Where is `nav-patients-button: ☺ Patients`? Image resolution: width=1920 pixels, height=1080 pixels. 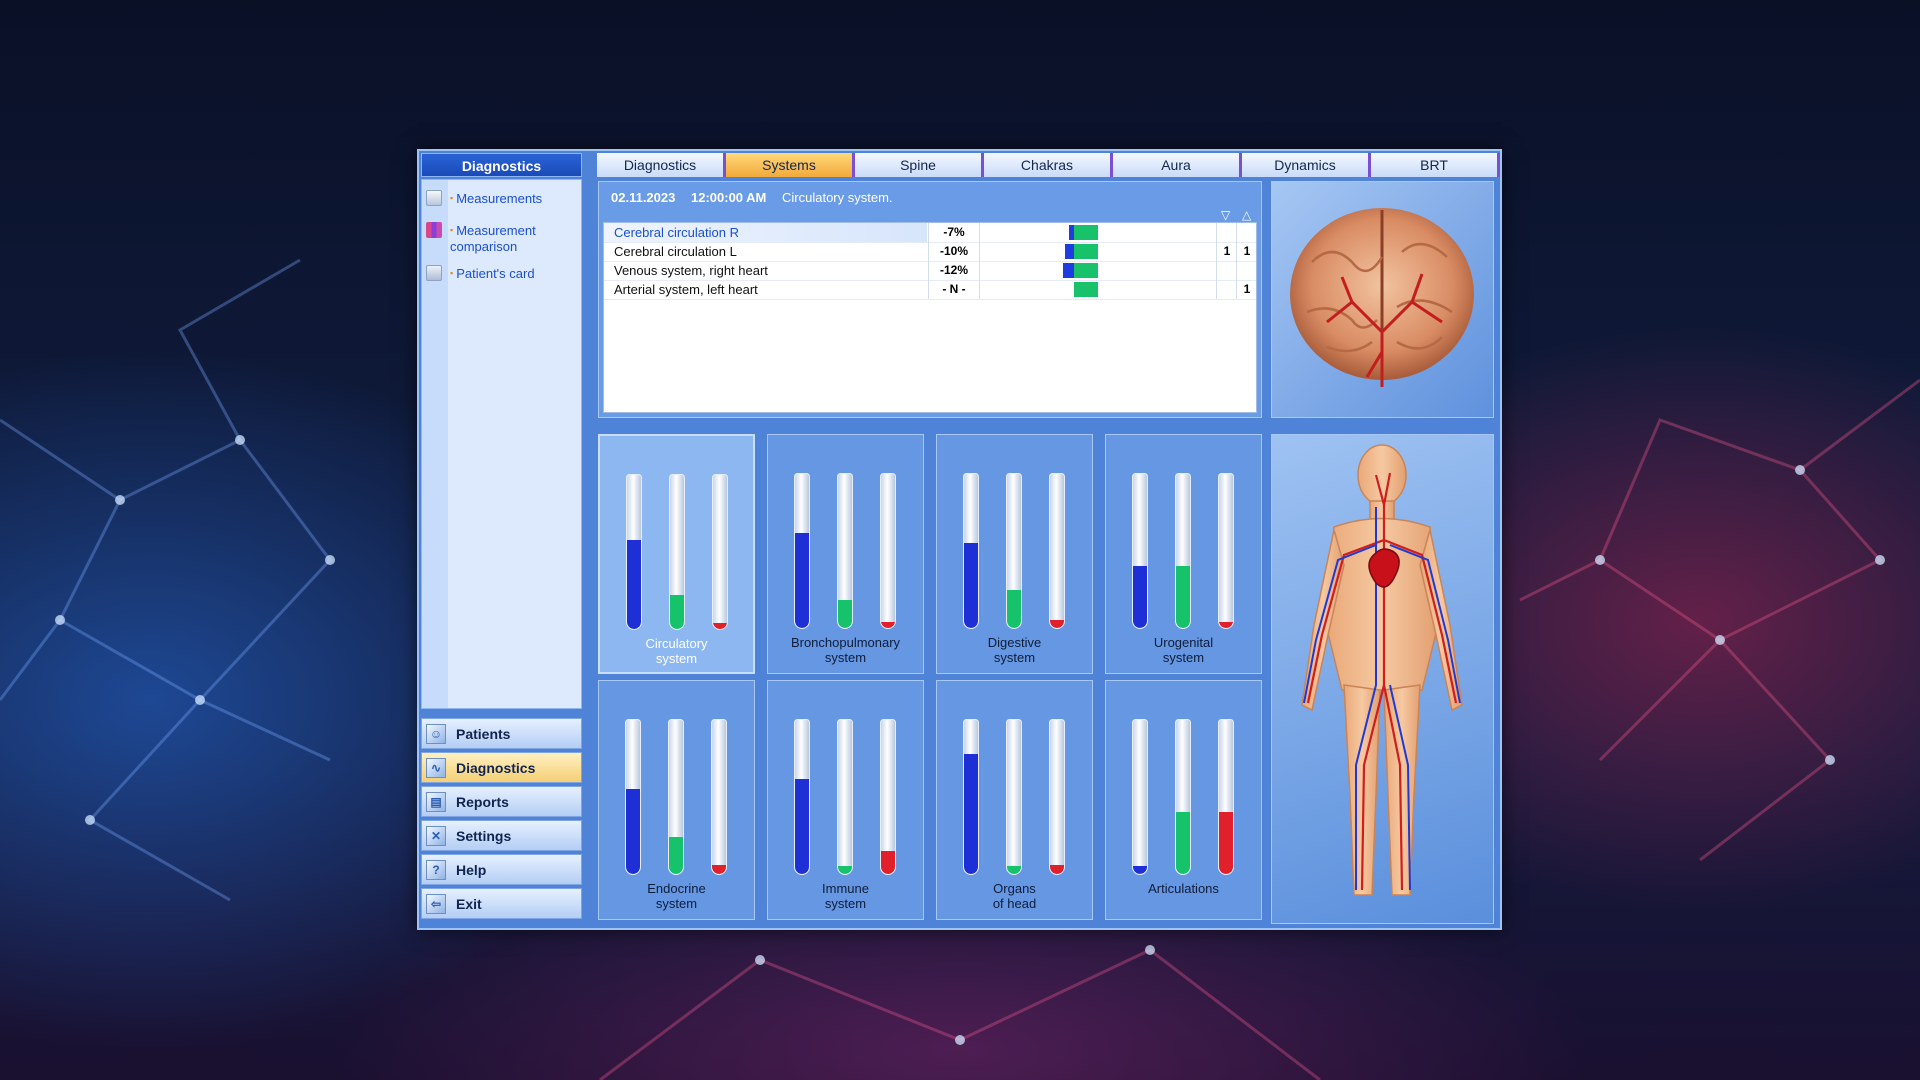
nav-patients-button: ☺ Patients is located at coordinates (501, 733).